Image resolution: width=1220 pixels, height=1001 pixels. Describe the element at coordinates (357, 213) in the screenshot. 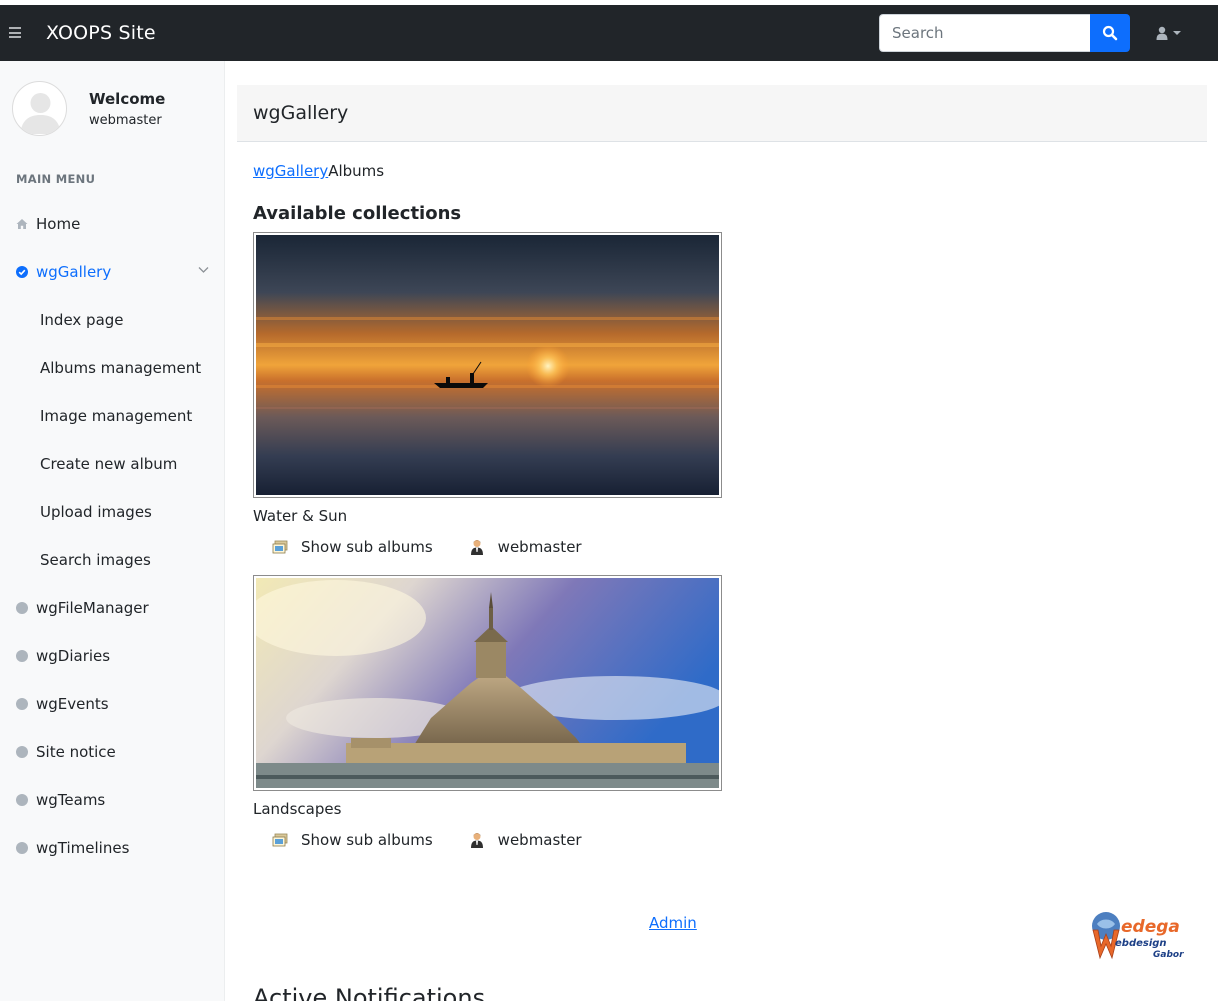

I see `section-title: Available collections` at that location.